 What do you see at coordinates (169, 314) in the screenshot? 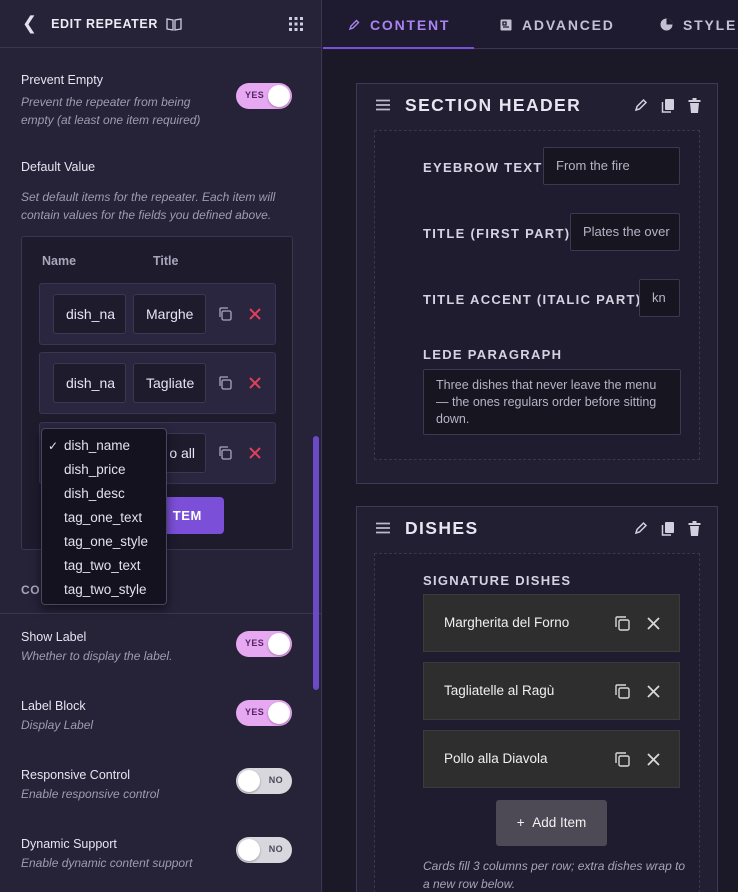
I see `row-title-input: Marghe` at bounding box center [169, 314].